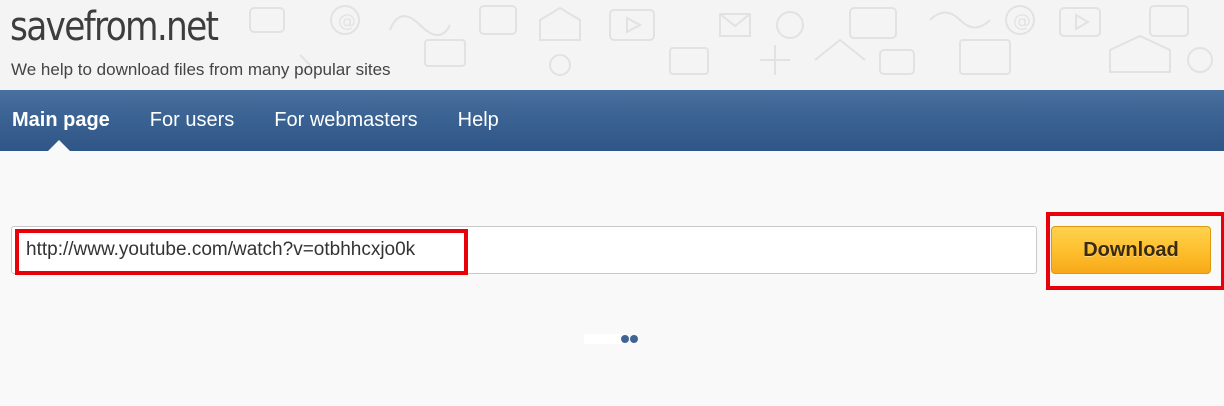 The width and height of the screenshot is (1224, 406). Describe the element at coordinates (345, 120) in the screenshot. I see `nav-item-for-webmasters: For webmasters` at that location.